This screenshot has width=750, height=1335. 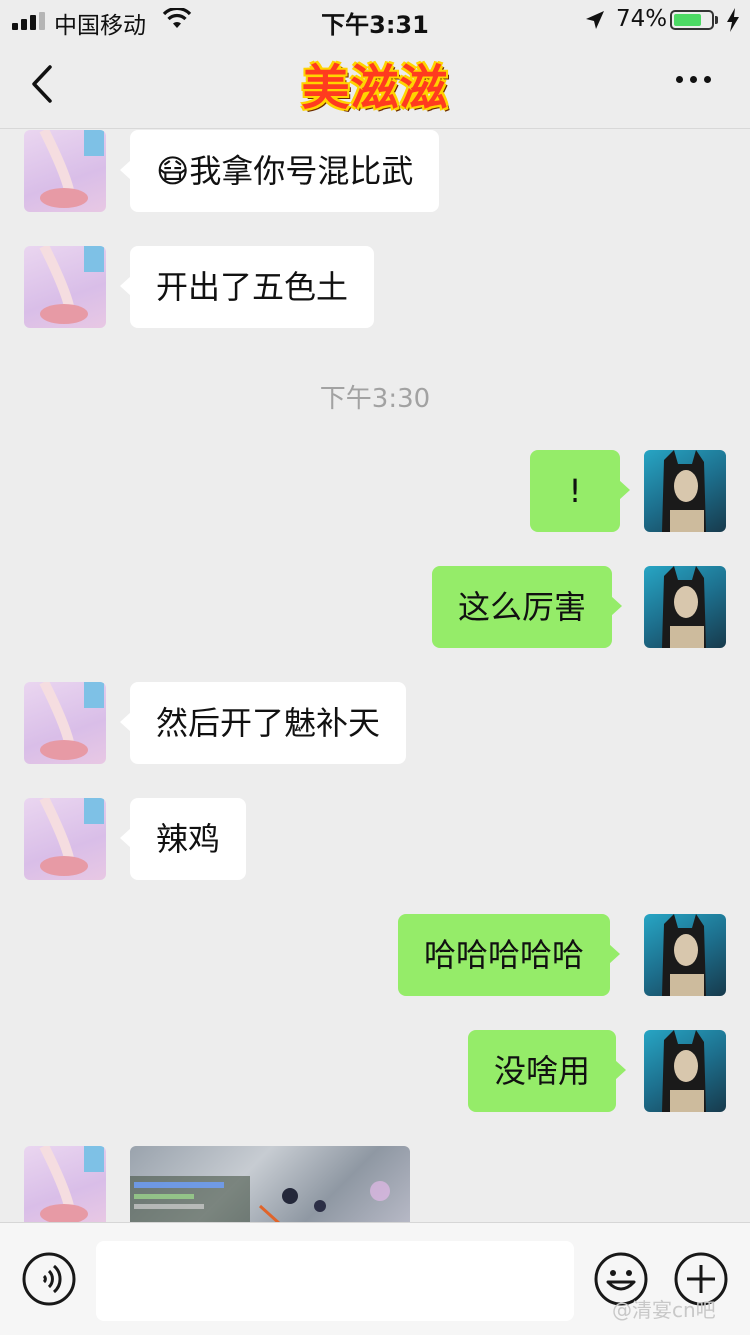 What do you see at coordinates (642, 19) in the screenshot?
I see `battery-percent: 74%` at bounding box center [642, 19].